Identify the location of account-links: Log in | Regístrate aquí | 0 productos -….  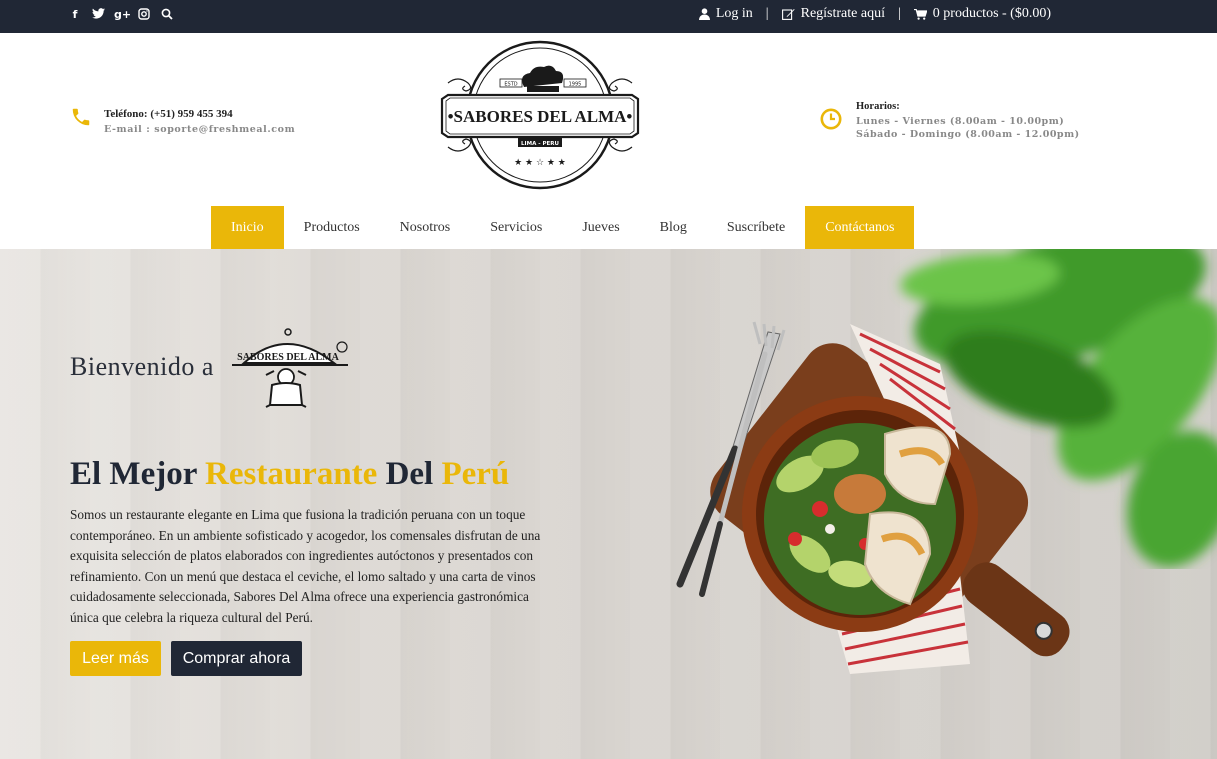
(874, 14).